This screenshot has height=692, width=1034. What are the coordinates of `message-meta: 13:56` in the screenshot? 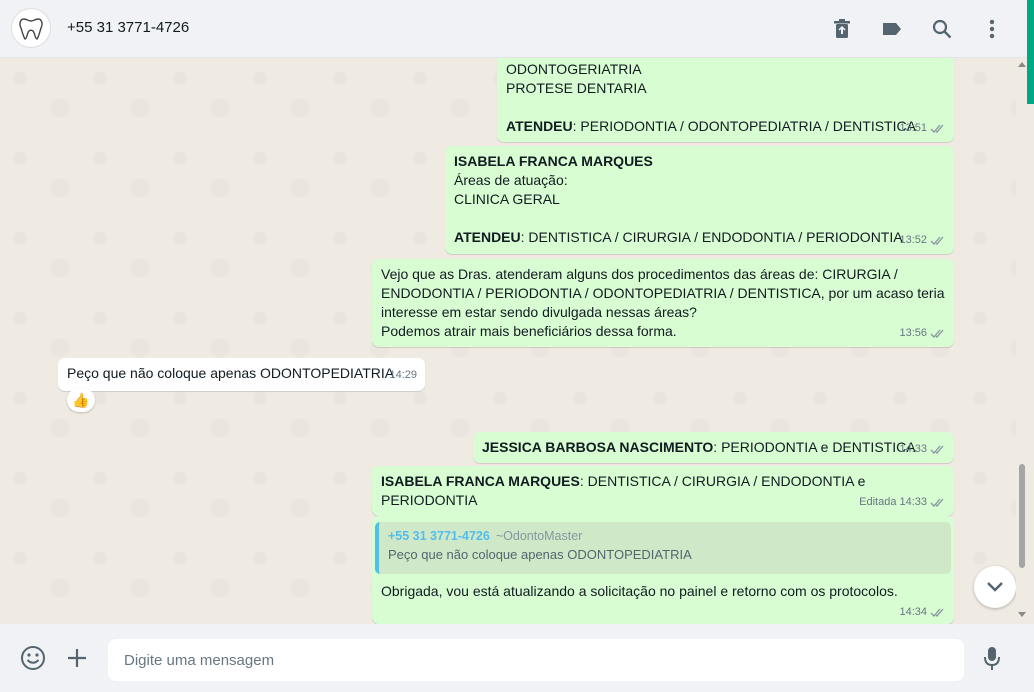 It's located at (922, 333).